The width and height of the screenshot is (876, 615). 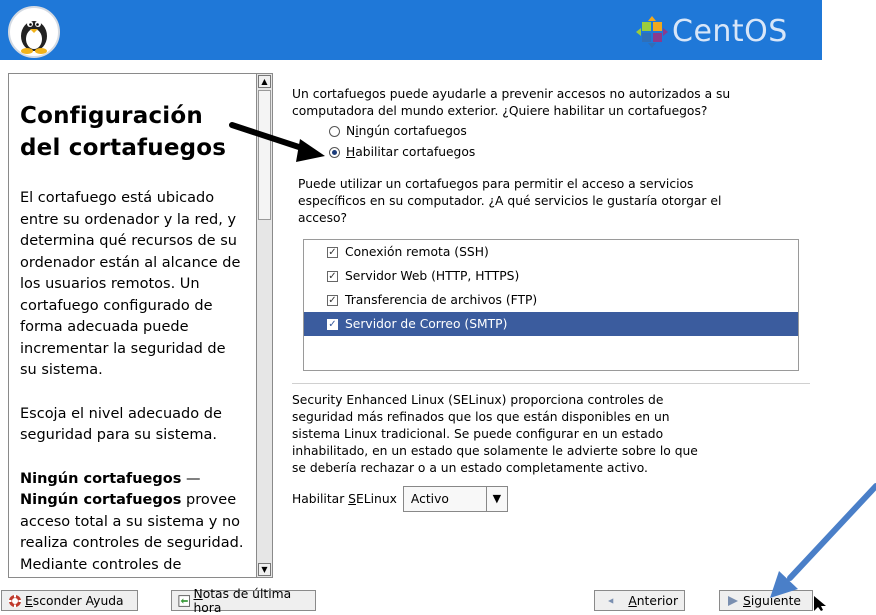 I want to click on service-item-smtp: ✓ Servidor de Correo (SMTP), so click(x=551, y=324).